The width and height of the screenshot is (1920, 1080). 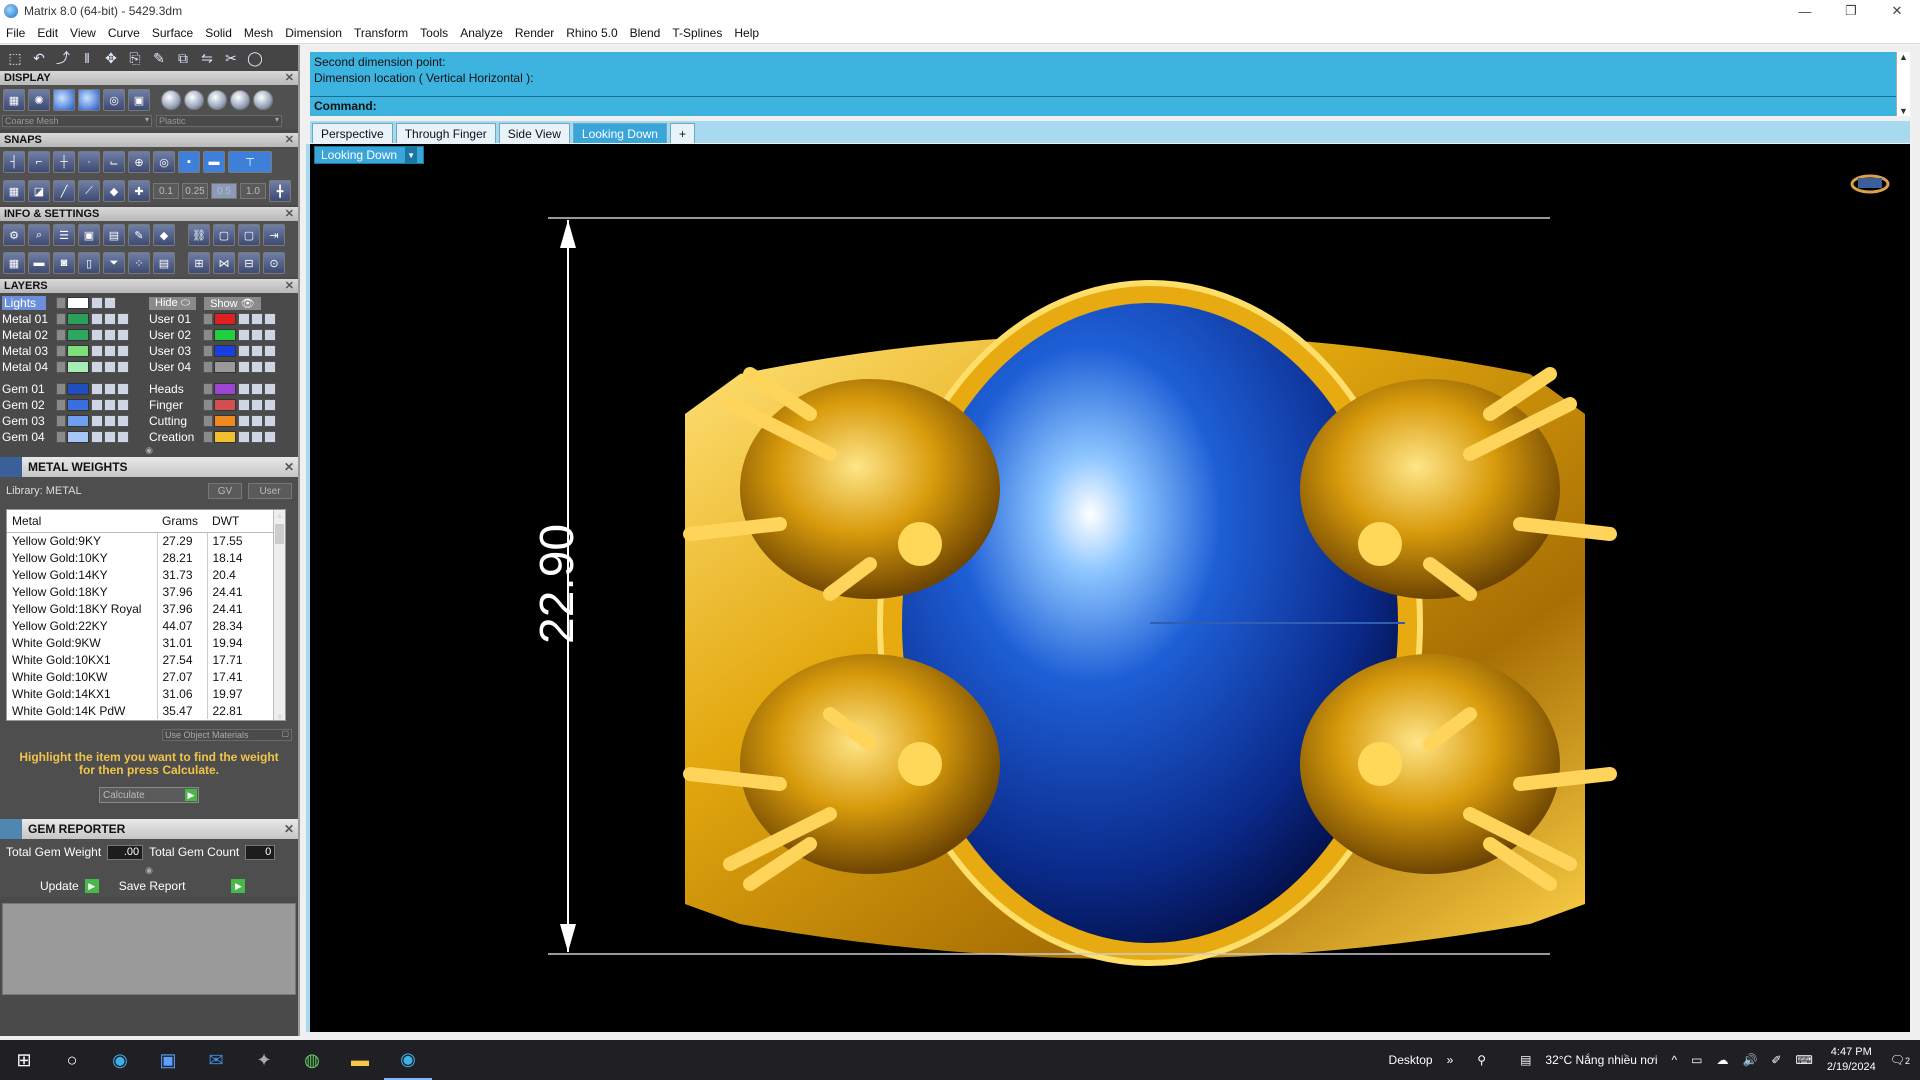 What do you see at coordinates (312, 1060) in the screenshot?
I see `green-app-icon: ◍` at bounding box center [312, 1060].